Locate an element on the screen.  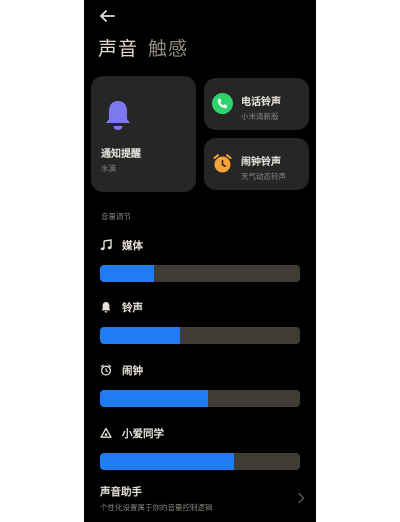
ringtone-volume-fill is located at coordinates (140, 335).